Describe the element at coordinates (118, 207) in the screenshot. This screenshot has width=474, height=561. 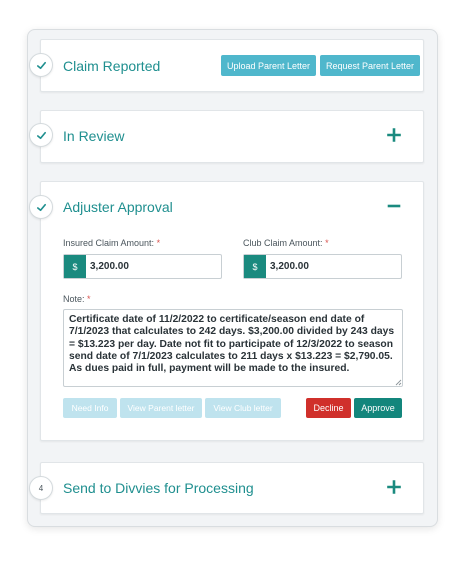
I see `step-title-adjuster-approval: Adjuster Approval` at that location.